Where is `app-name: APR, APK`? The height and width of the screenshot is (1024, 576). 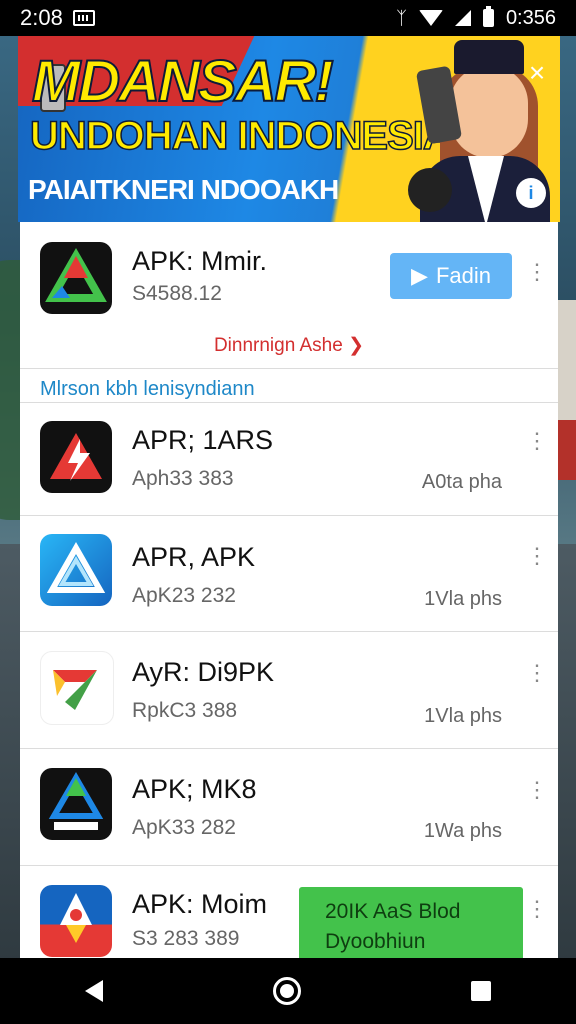
app-name: APR, APK is located at coordinates (194, 557).